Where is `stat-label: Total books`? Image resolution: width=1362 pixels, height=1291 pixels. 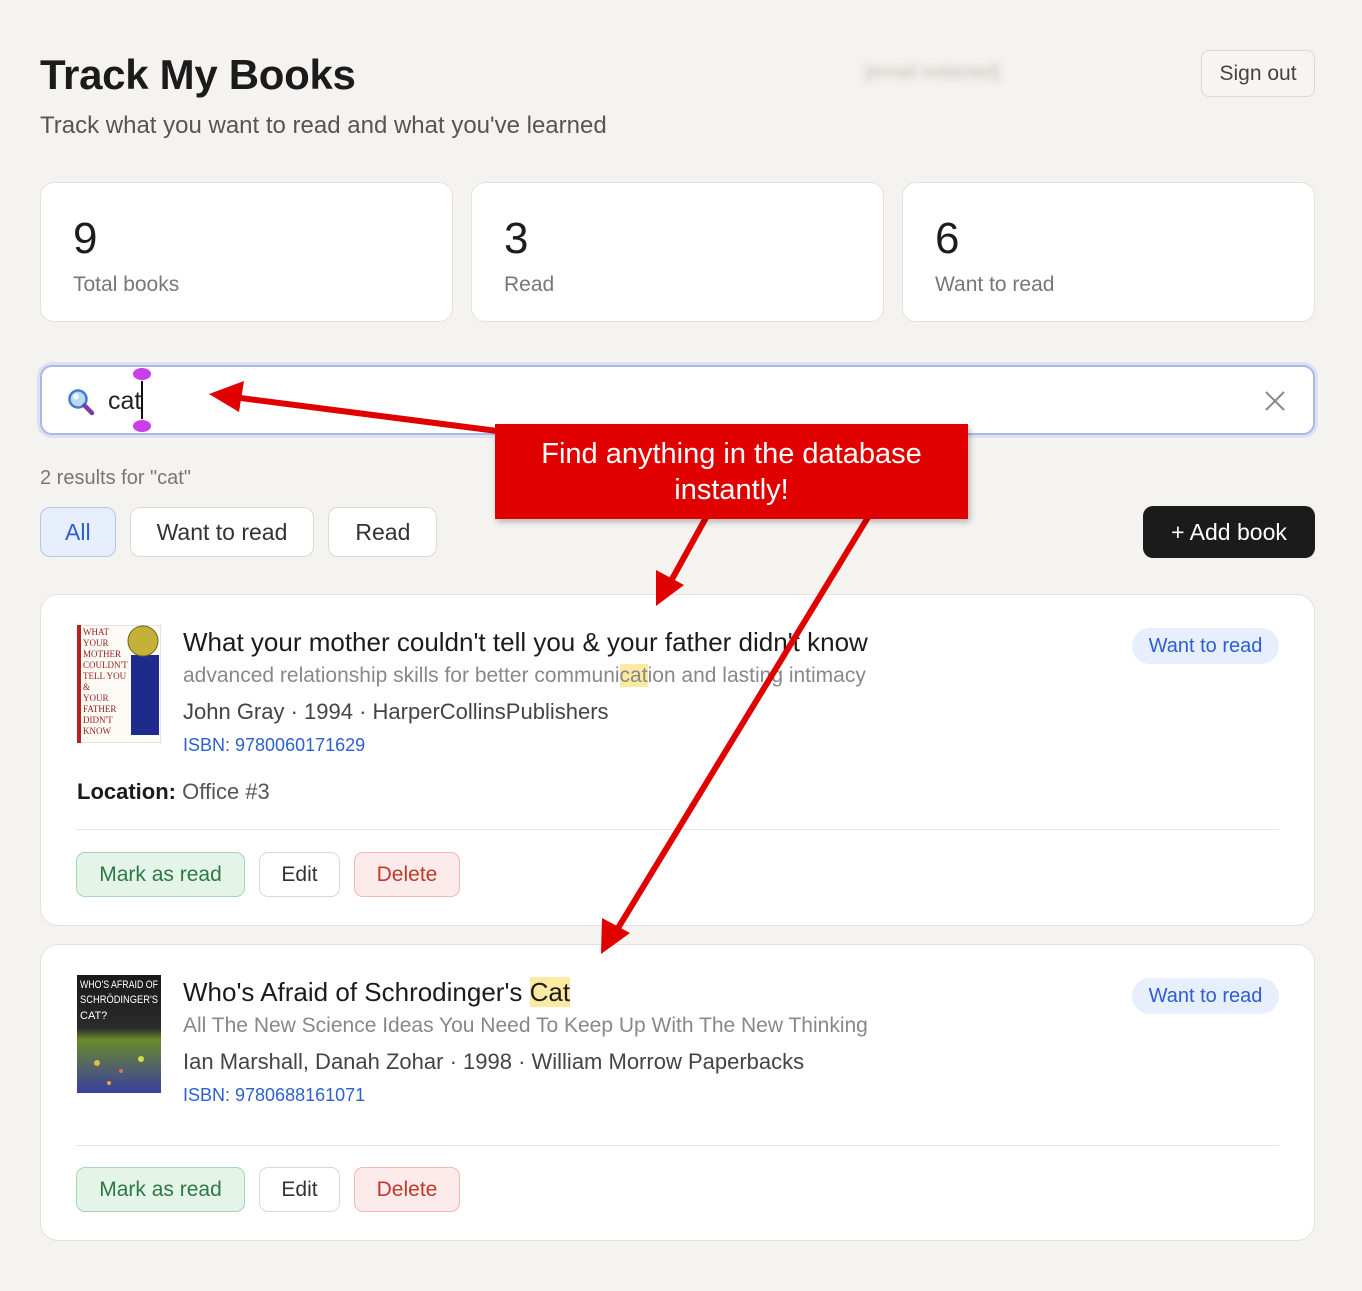
stat-label: Total books is located at coordinates (126, 284).